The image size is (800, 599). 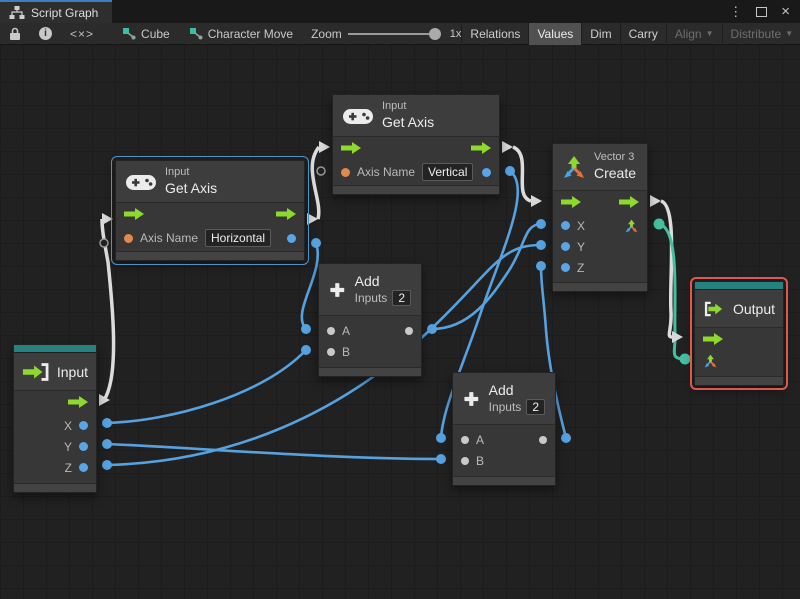 What do you see at coordinates (15, 34) in the screenshot?
I see `lock-button` at bounding box center [15, 34].